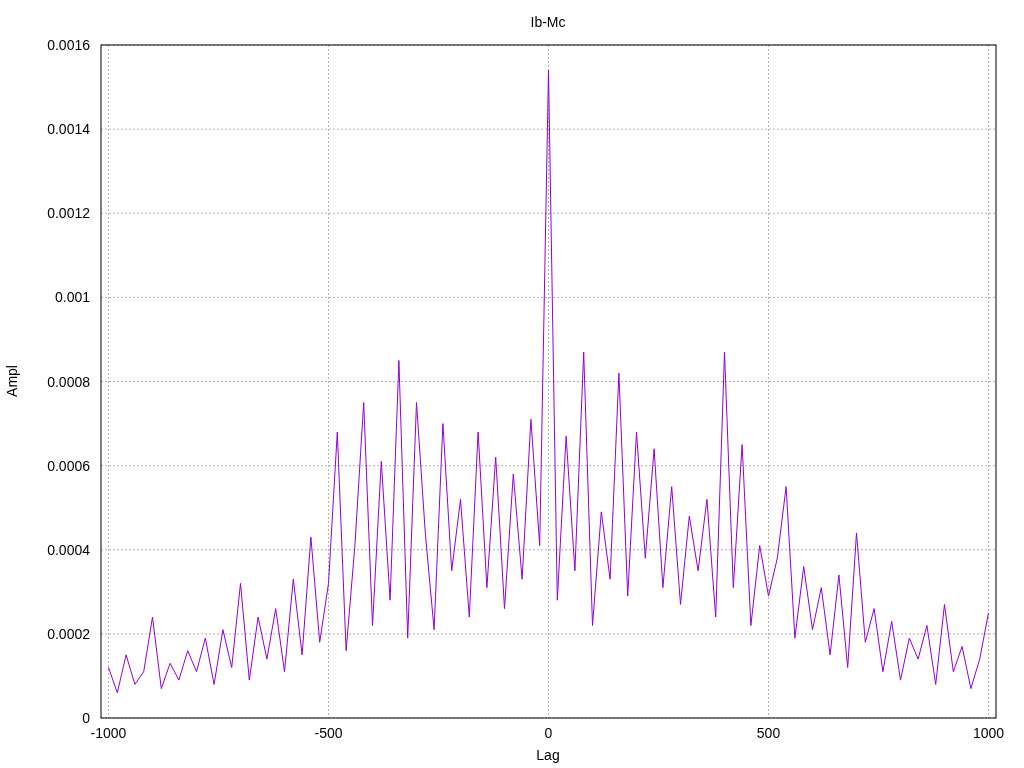 The height and width of the screenshot is (768, 1024). What do you see at coordinates (68, 129) in the screenshot?
I see `y-tick-label: 0.0014` at bounding box center [68, 129].